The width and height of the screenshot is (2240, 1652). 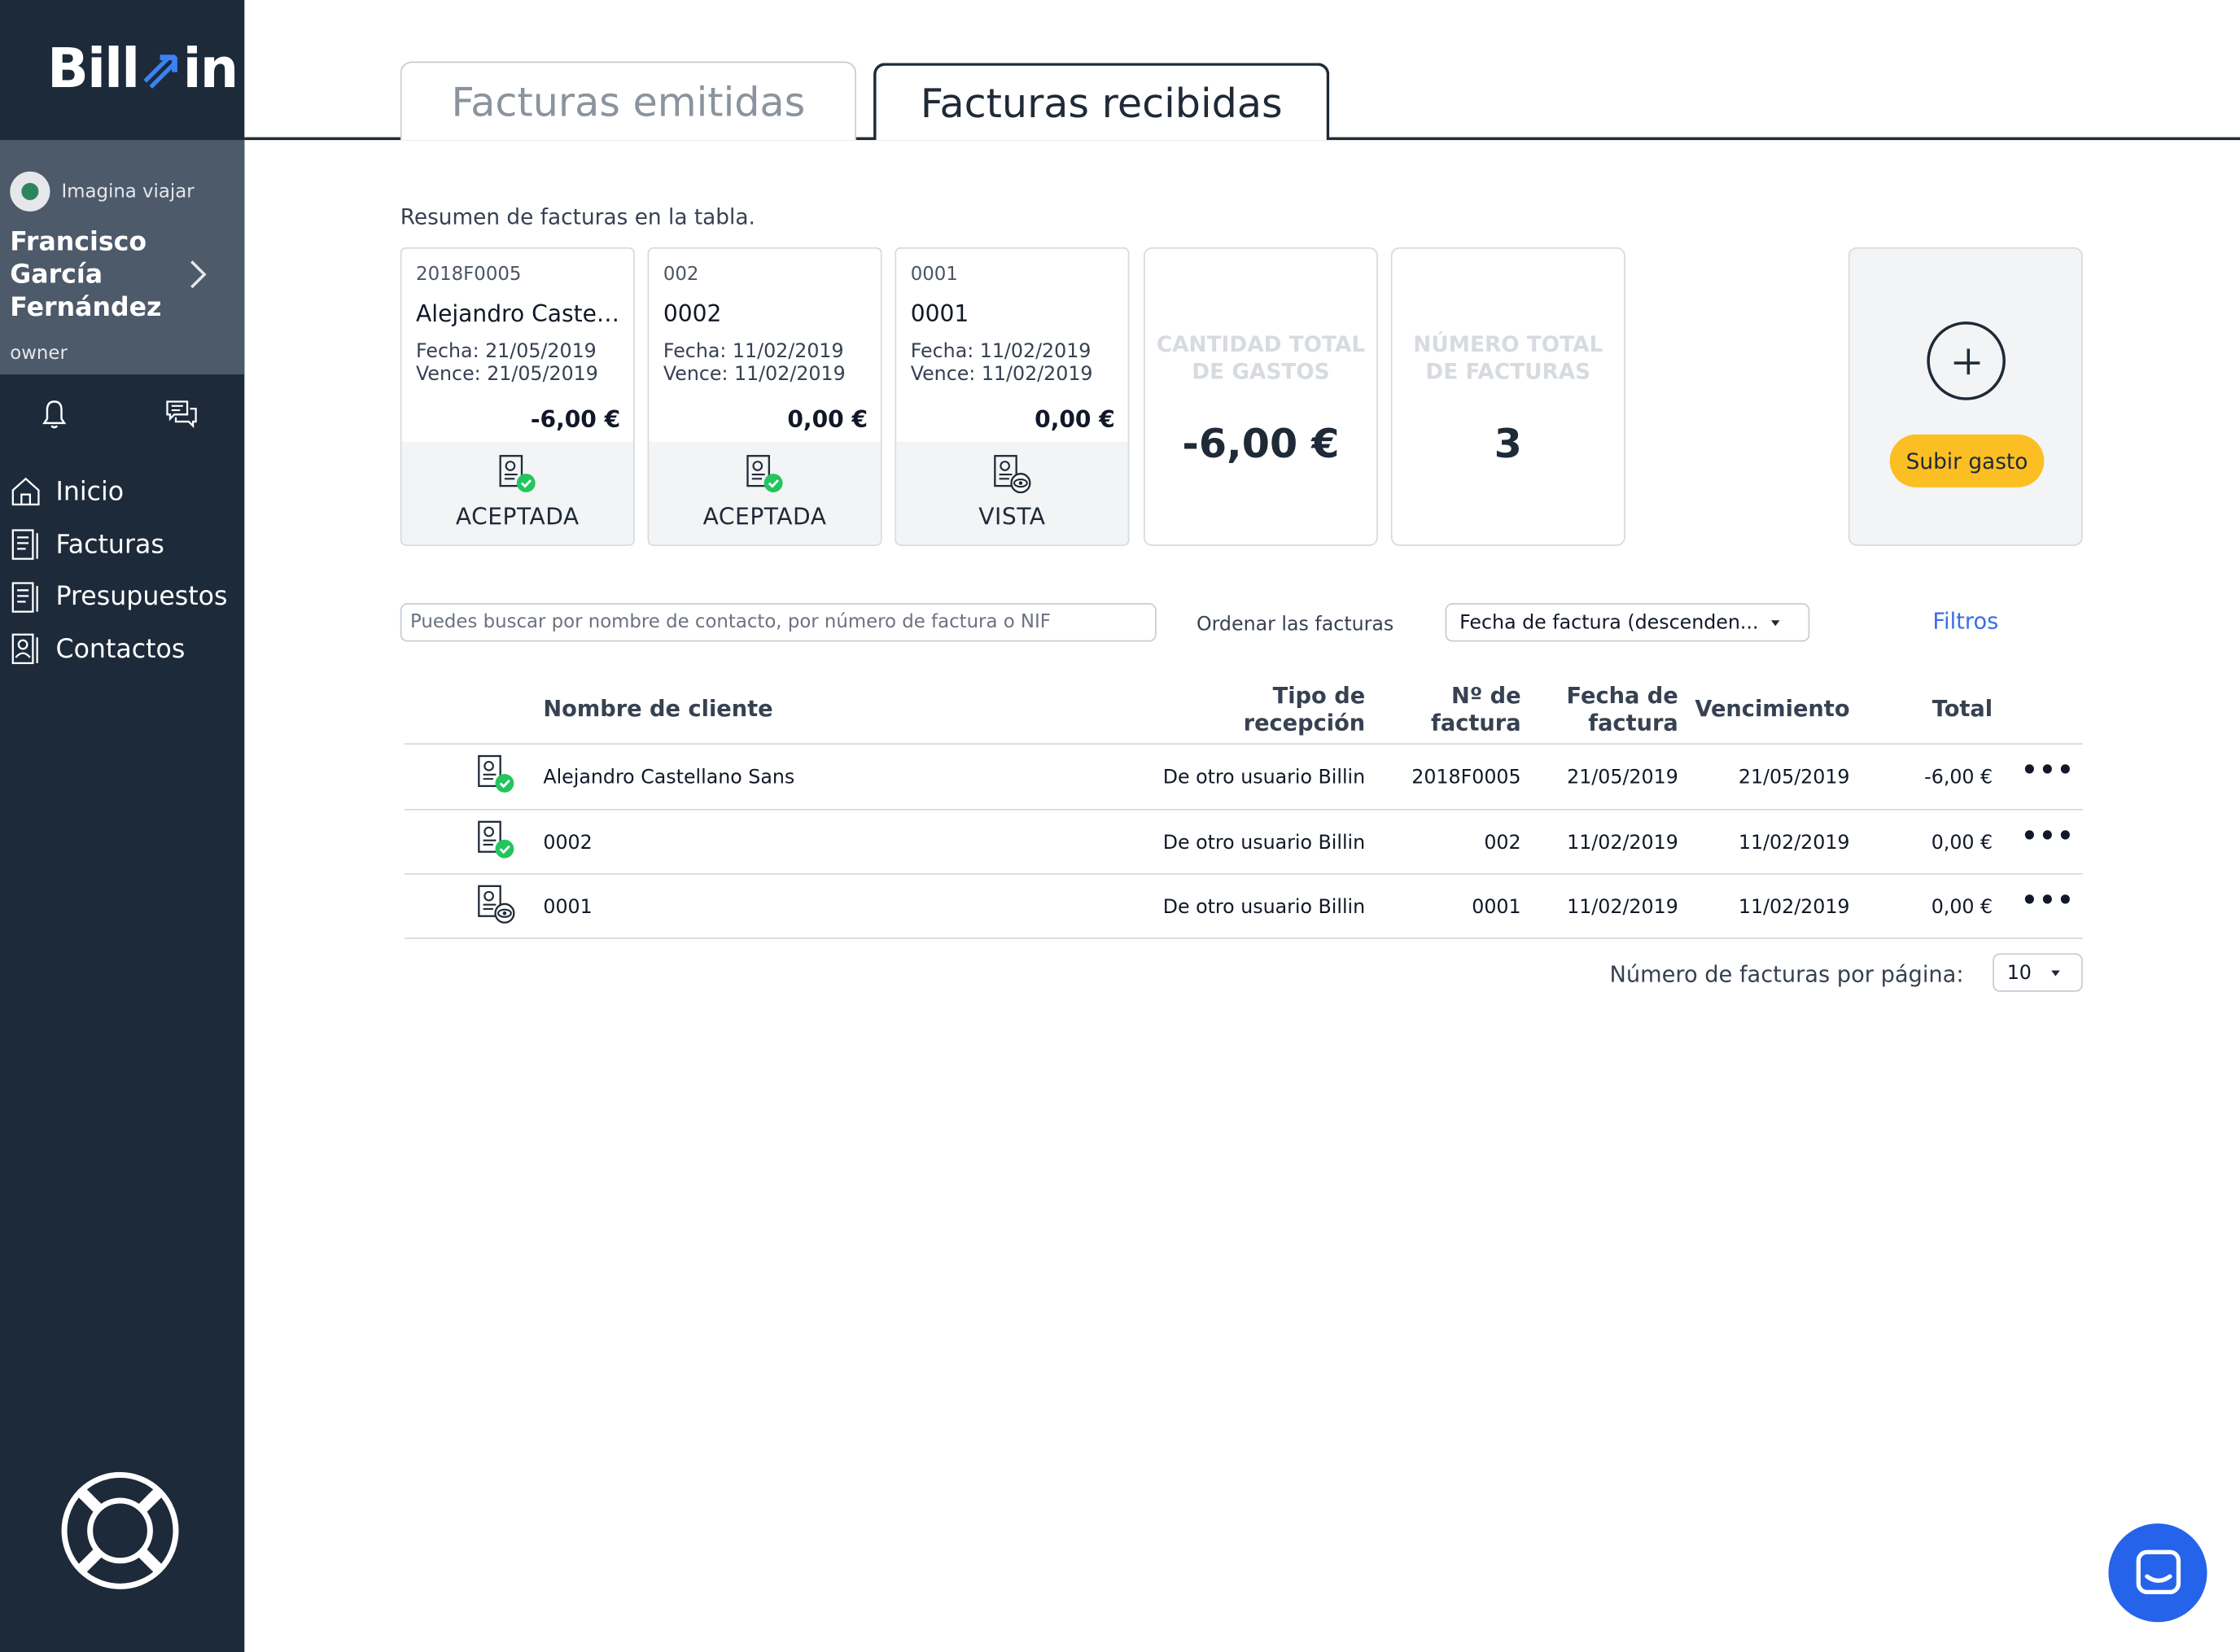 I want to click on nav-label: Contactos, so click(x=120, y=649).